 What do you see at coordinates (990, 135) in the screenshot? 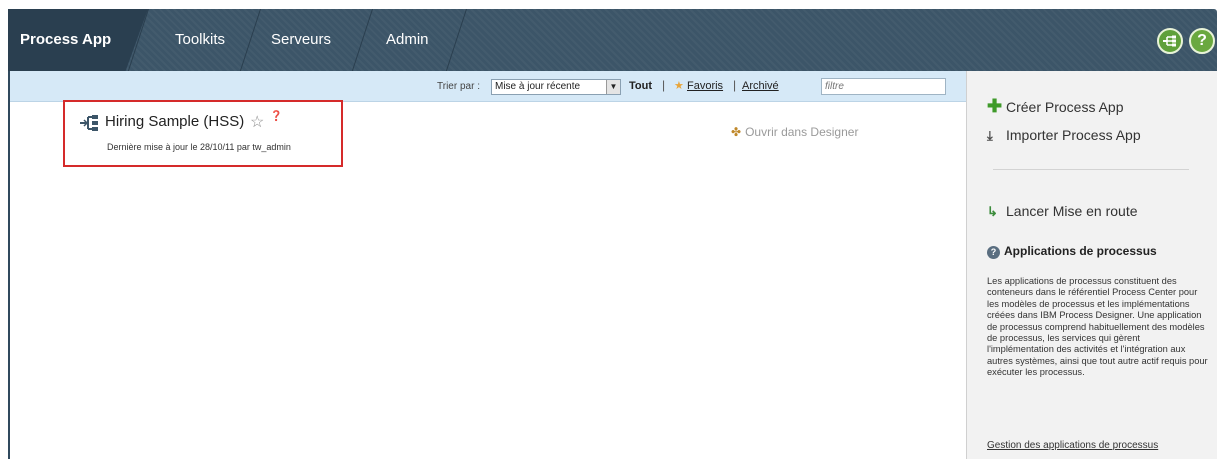
I see `import-icon: ⤓` at bounding box center [990, 135].